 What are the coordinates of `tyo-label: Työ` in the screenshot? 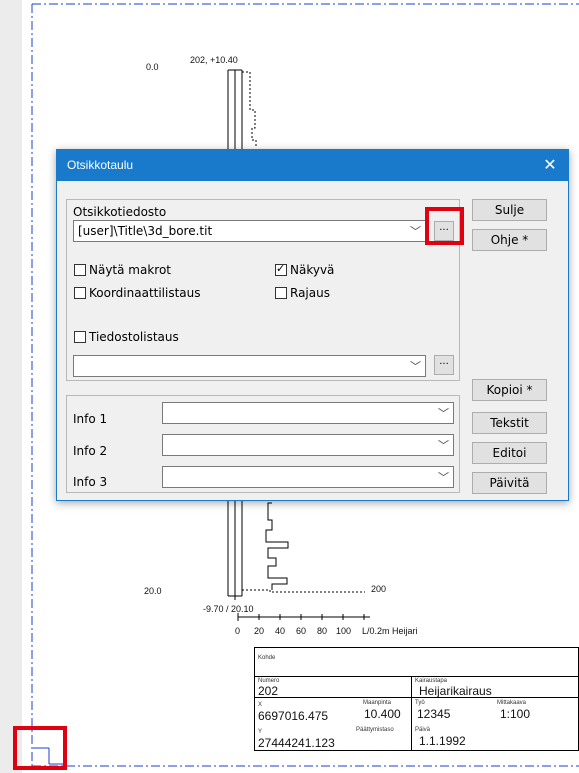 It's located at (420, 703).